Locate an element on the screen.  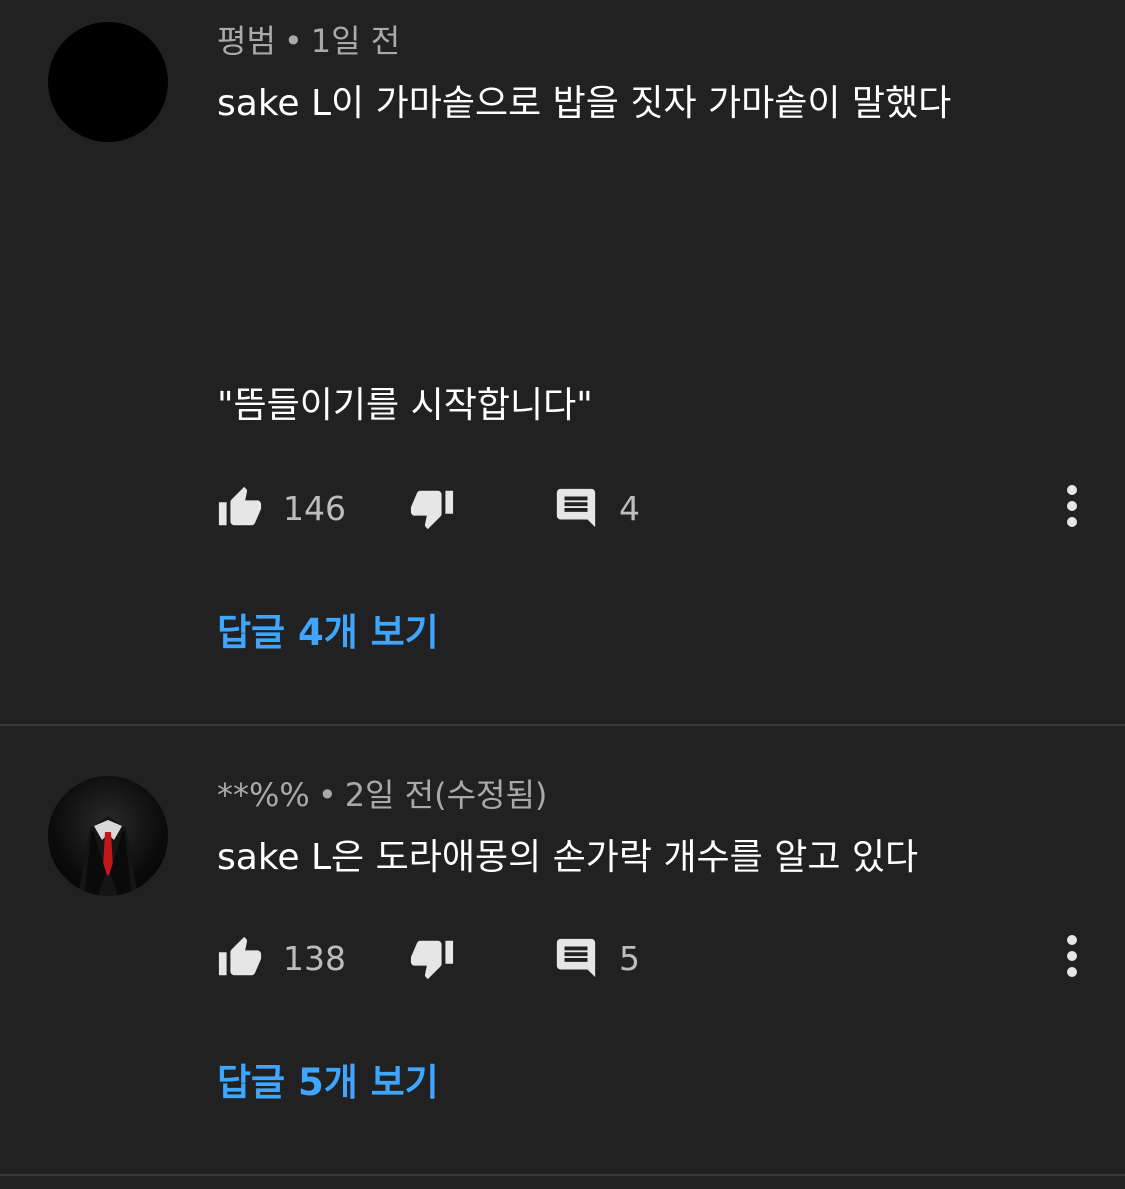
comment-text: sake L이 가마솥으로 밥을 짓자 가마솥이 말했다 is located at coordinates (584, 103).